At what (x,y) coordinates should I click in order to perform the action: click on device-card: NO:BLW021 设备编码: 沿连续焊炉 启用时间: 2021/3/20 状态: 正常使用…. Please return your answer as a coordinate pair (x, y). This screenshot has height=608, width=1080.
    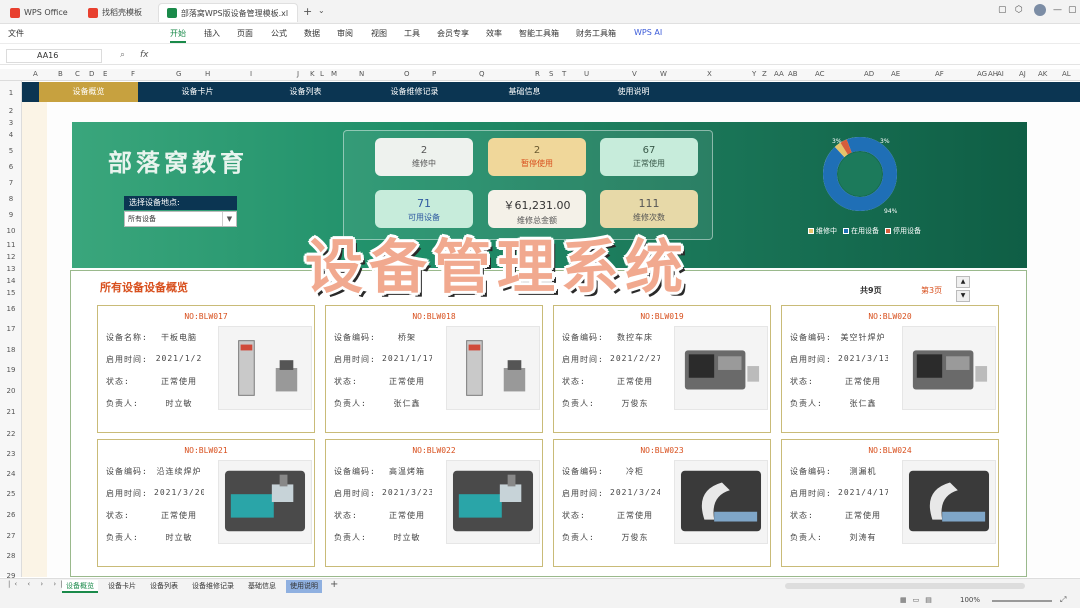
    Looking at the image, I should click on (206, 503).